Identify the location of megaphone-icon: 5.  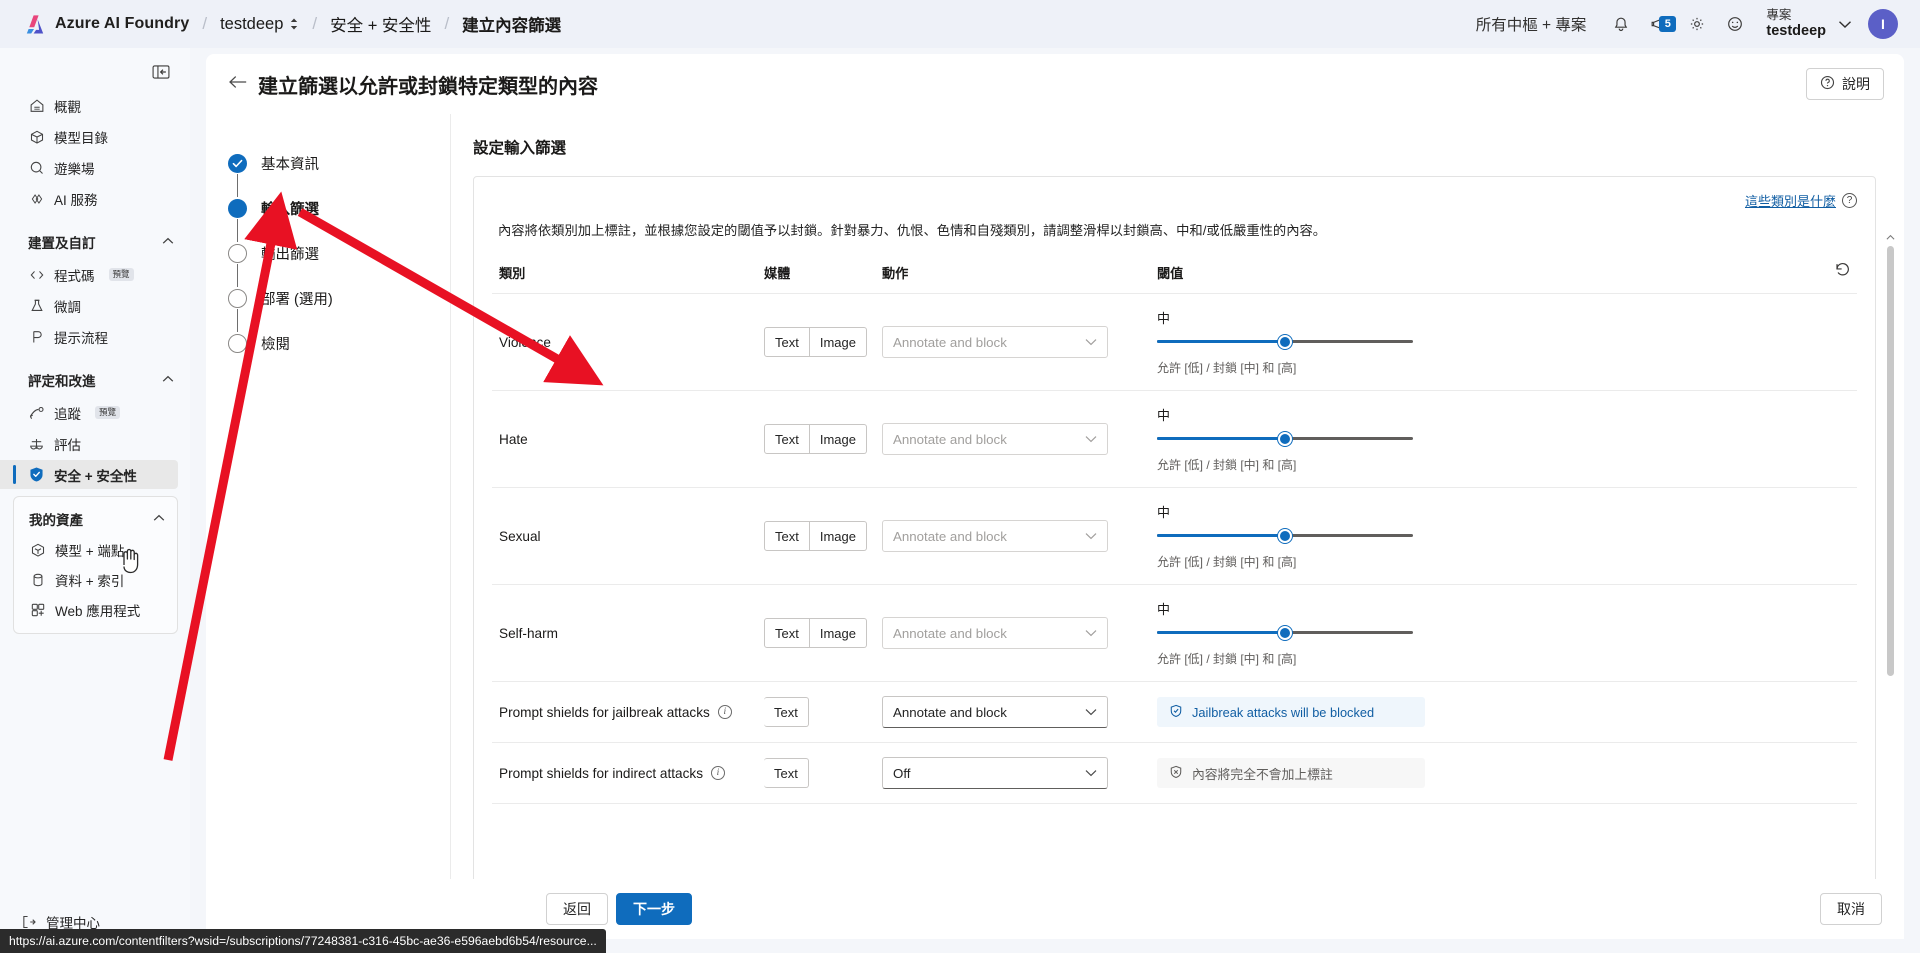
(1659, 24).